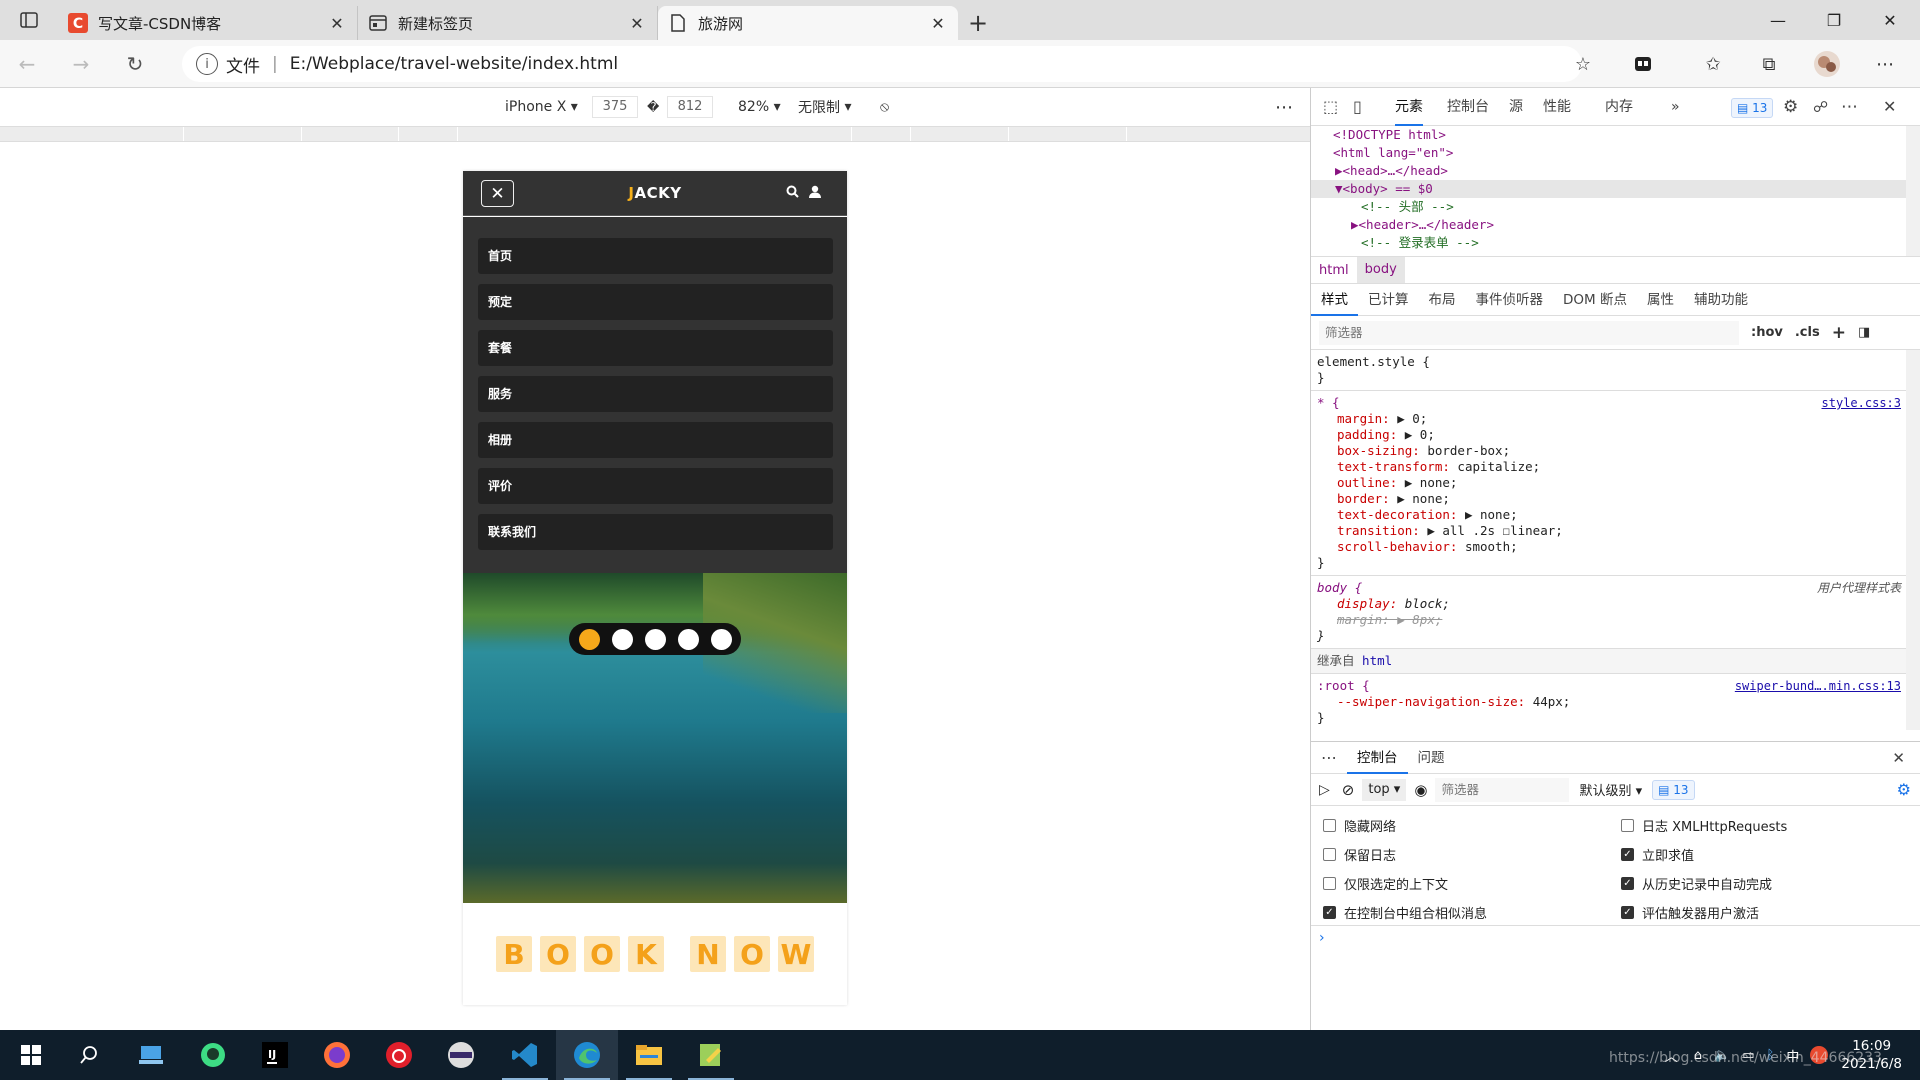  What do you see at coordinates (1609, 362) in the screenshot?
I see `rule-selector: element.style {` at bounding box center [1609, 362].